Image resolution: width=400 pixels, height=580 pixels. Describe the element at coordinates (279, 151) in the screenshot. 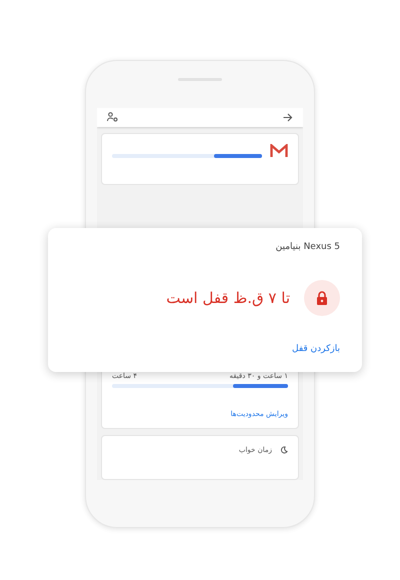

I see `envelope-m-icon` at that location.